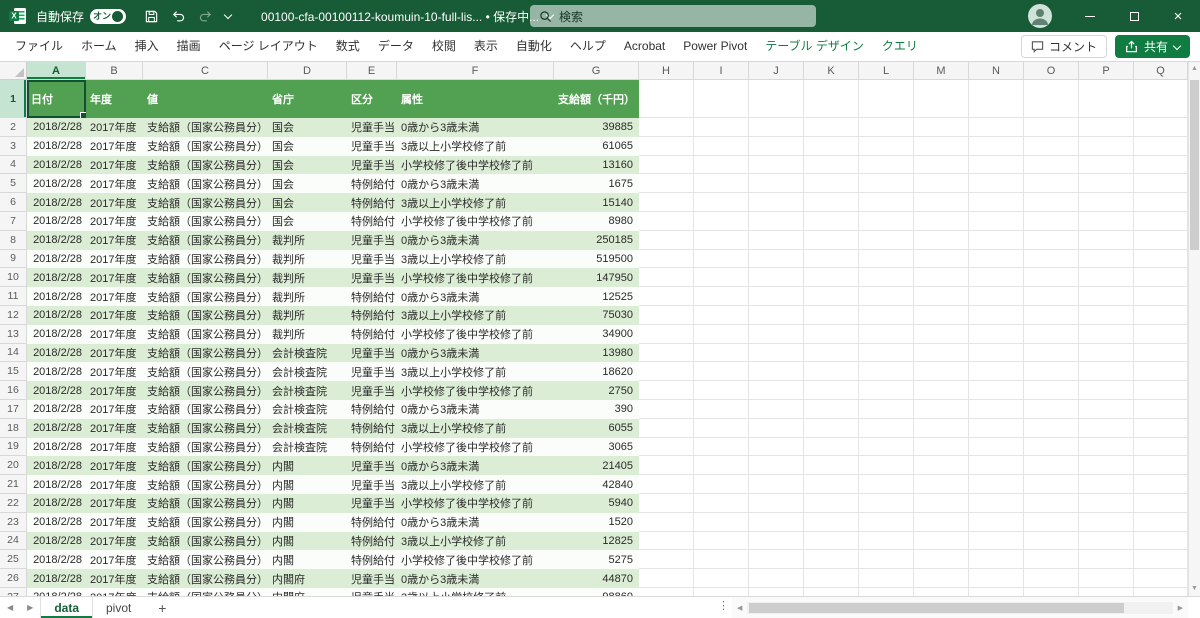 The height and width of the screenshot is (618, 1200). Describe the element at coordinates (666, 578) in the screenshot. I see `cell-H26` at that location.